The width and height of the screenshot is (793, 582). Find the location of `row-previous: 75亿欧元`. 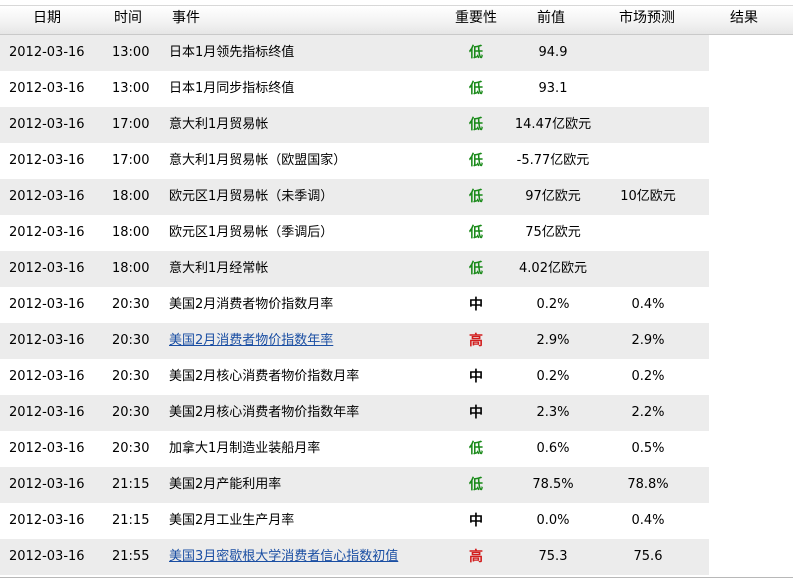

row-previous: 75亿欧元 is located at coordinates (553, 232).